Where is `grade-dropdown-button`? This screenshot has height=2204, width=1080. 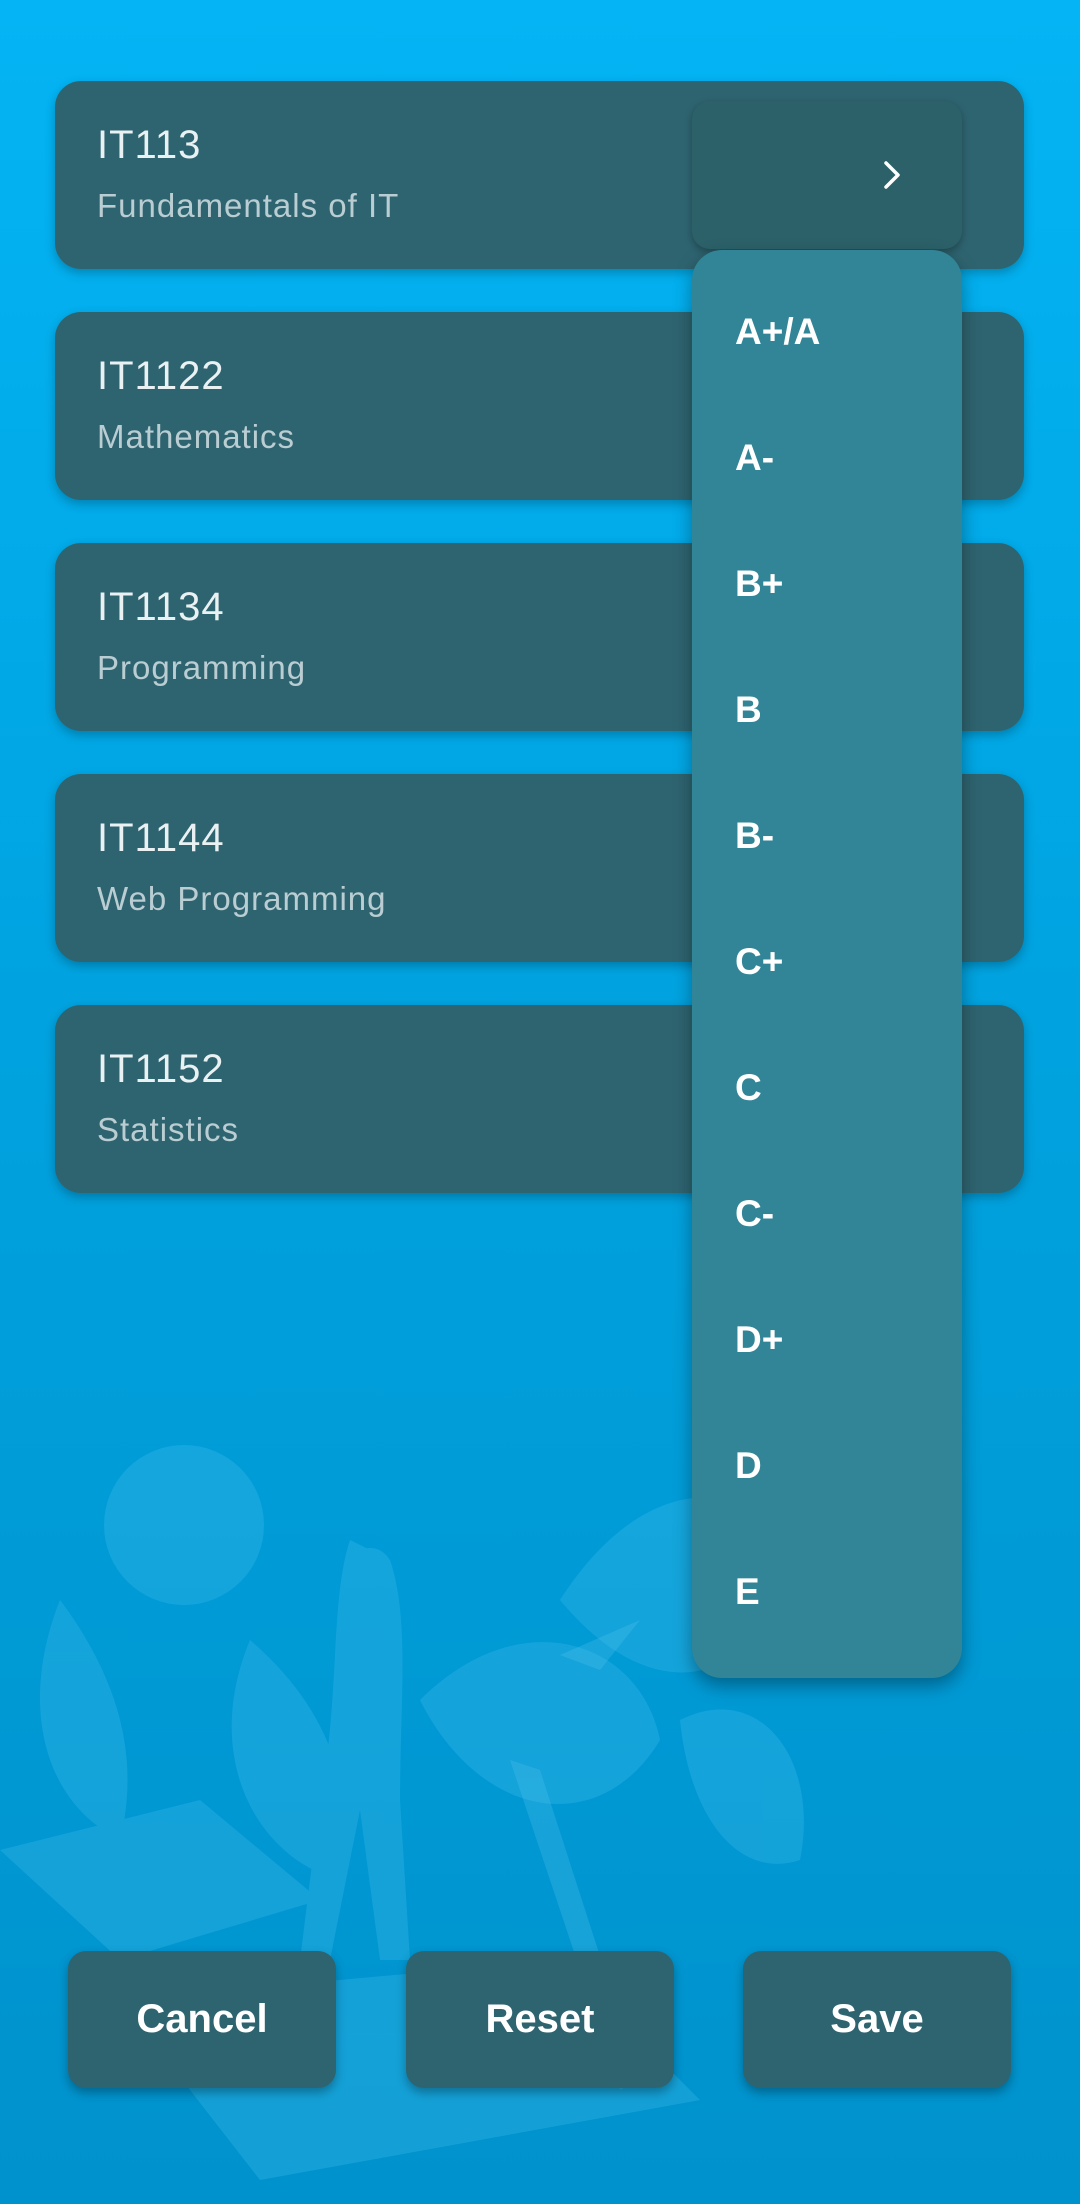 grade-dropdown-button is located at coordinates (827, 175).